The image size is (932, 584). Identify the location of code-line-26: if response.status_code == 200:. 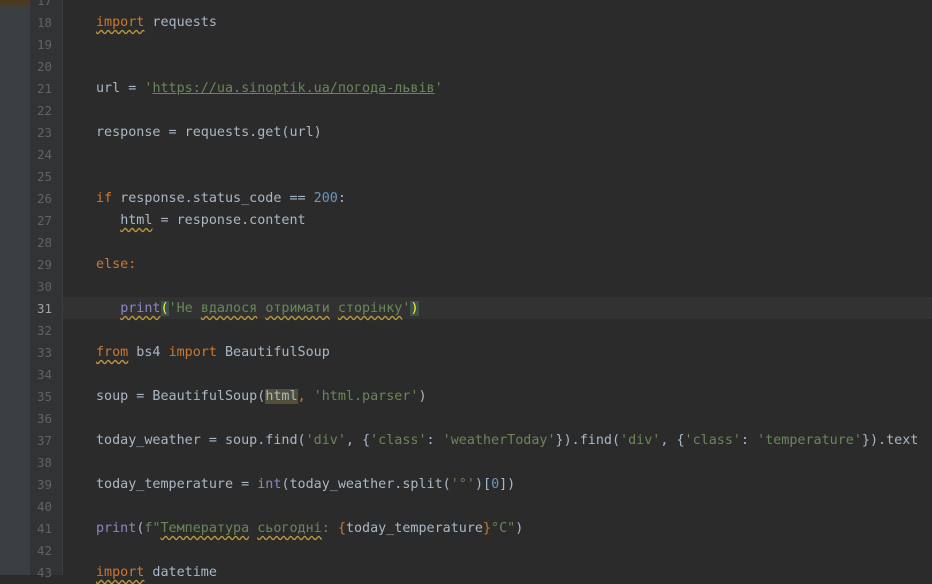
(221, 199).